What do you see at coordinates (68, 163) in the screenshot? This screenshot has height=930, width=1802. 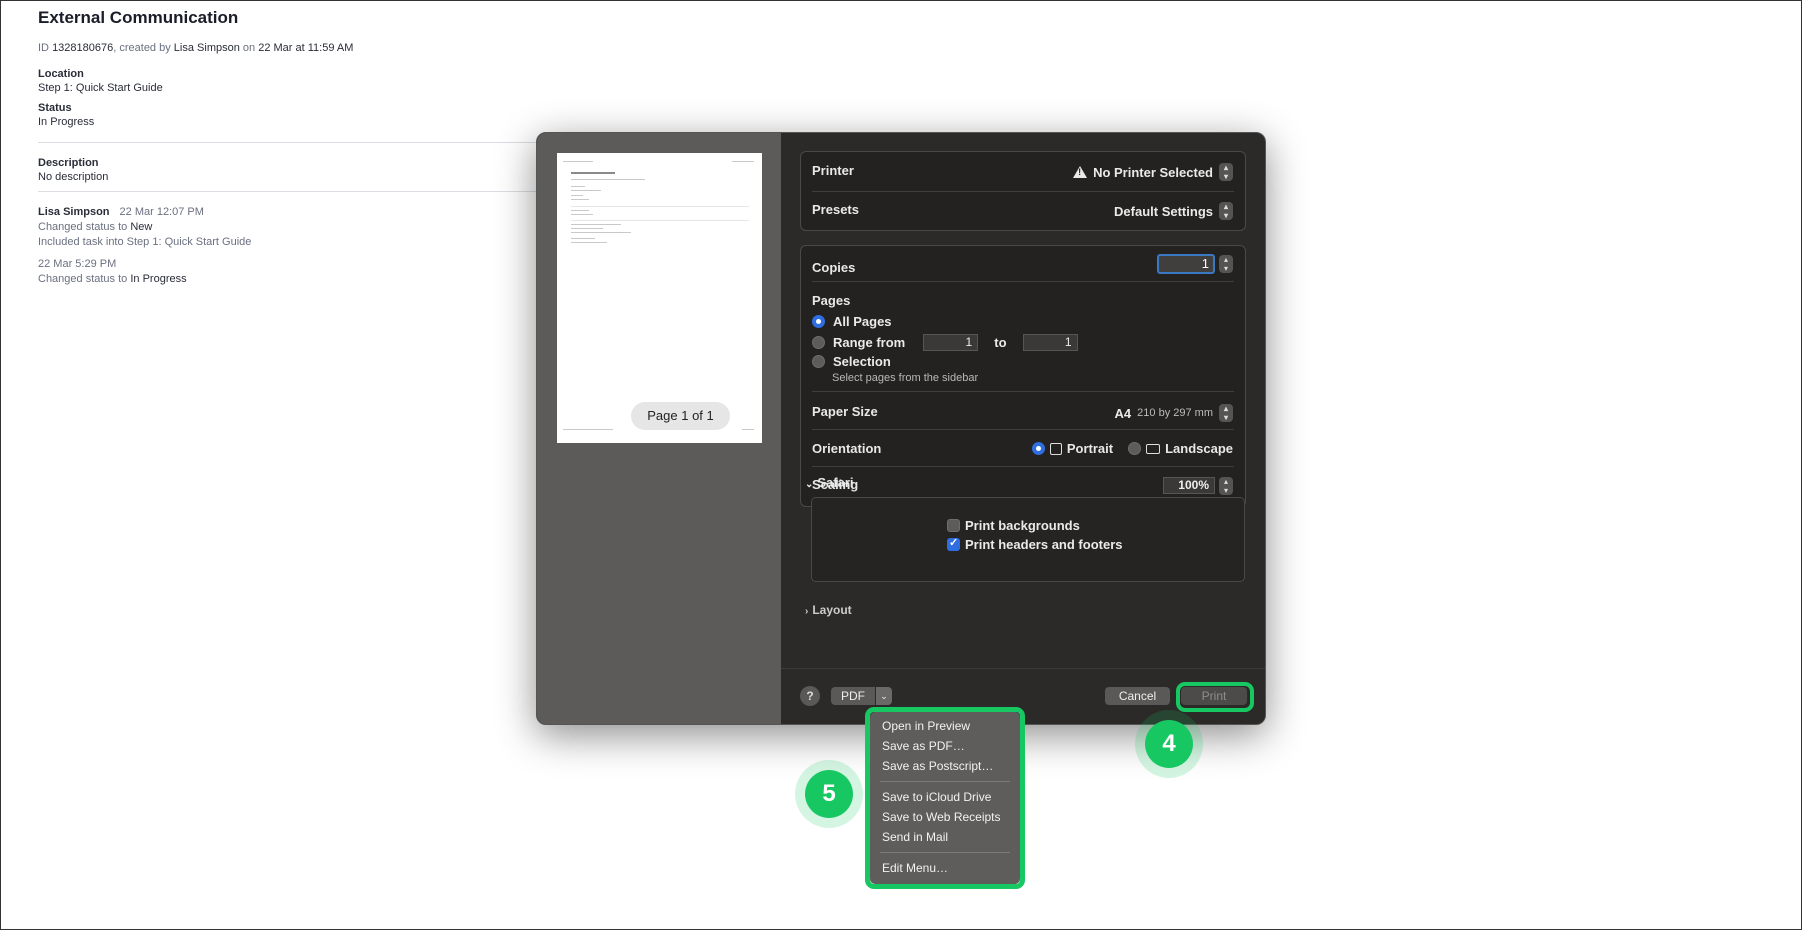 I see `description-label: Description` at bounding box center [68, 163].